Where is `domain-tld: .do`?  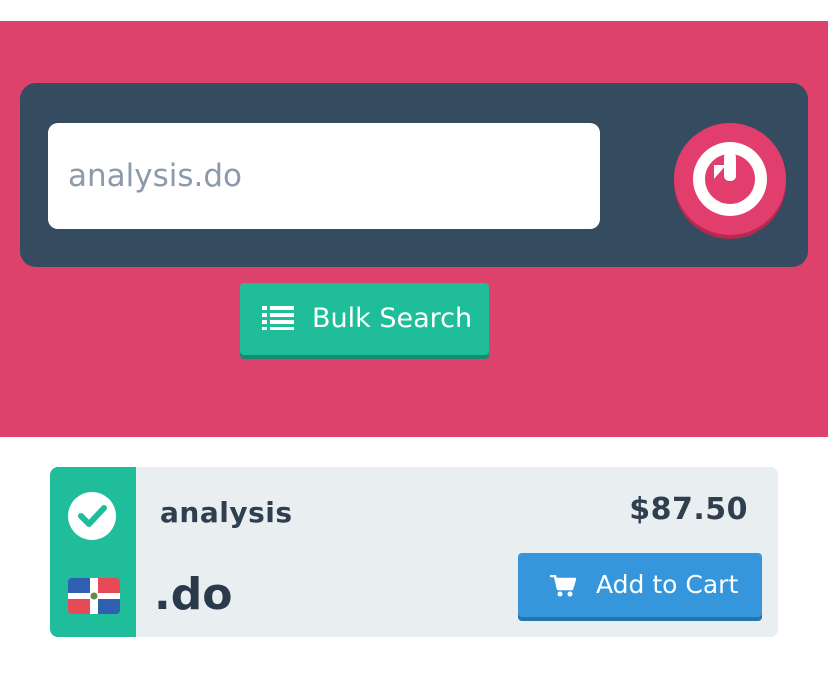 domain-tld: .do is located at coordinates (193, 594).